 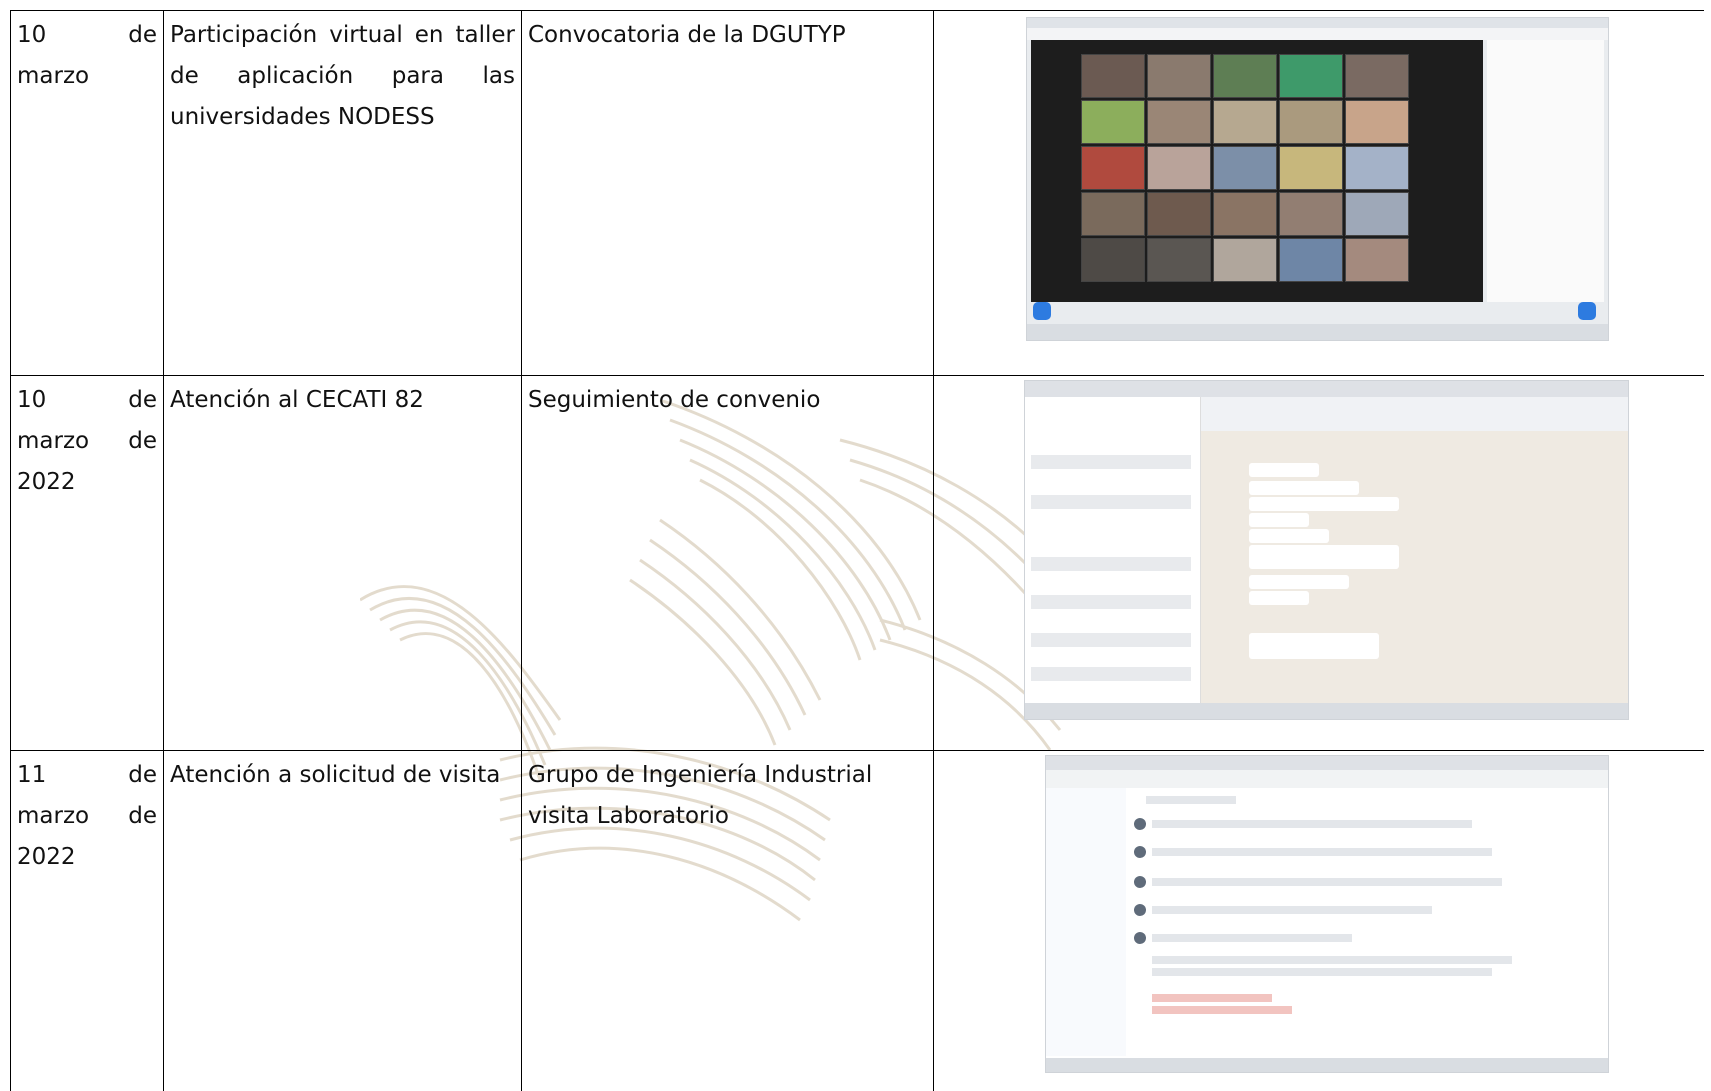 What do you see at coordinates (674, 400) in the screenshot?
I see `description-text: Seguimiento de convenio` at bounding box center [674, 400].